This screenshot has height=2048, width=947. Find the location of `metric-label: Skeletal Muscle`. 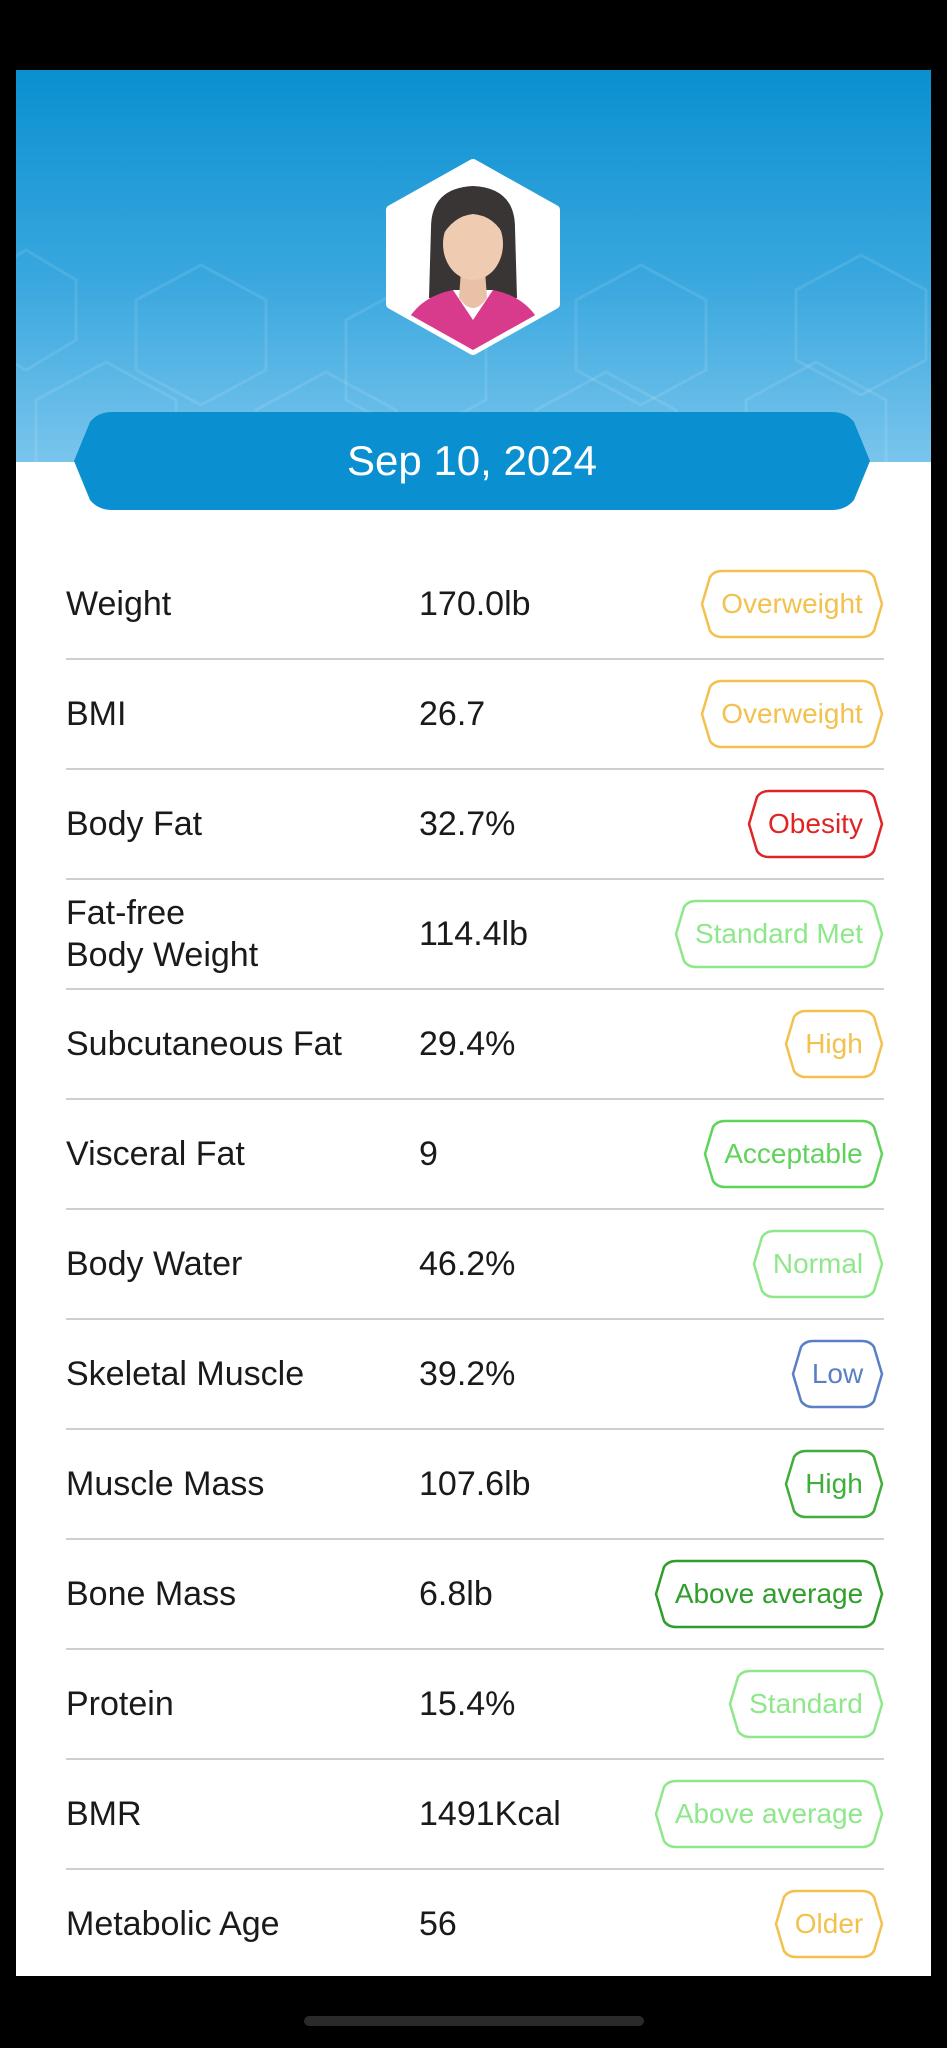

metric-label: Skeletal Muscle is located at coordinates (185, 1373).